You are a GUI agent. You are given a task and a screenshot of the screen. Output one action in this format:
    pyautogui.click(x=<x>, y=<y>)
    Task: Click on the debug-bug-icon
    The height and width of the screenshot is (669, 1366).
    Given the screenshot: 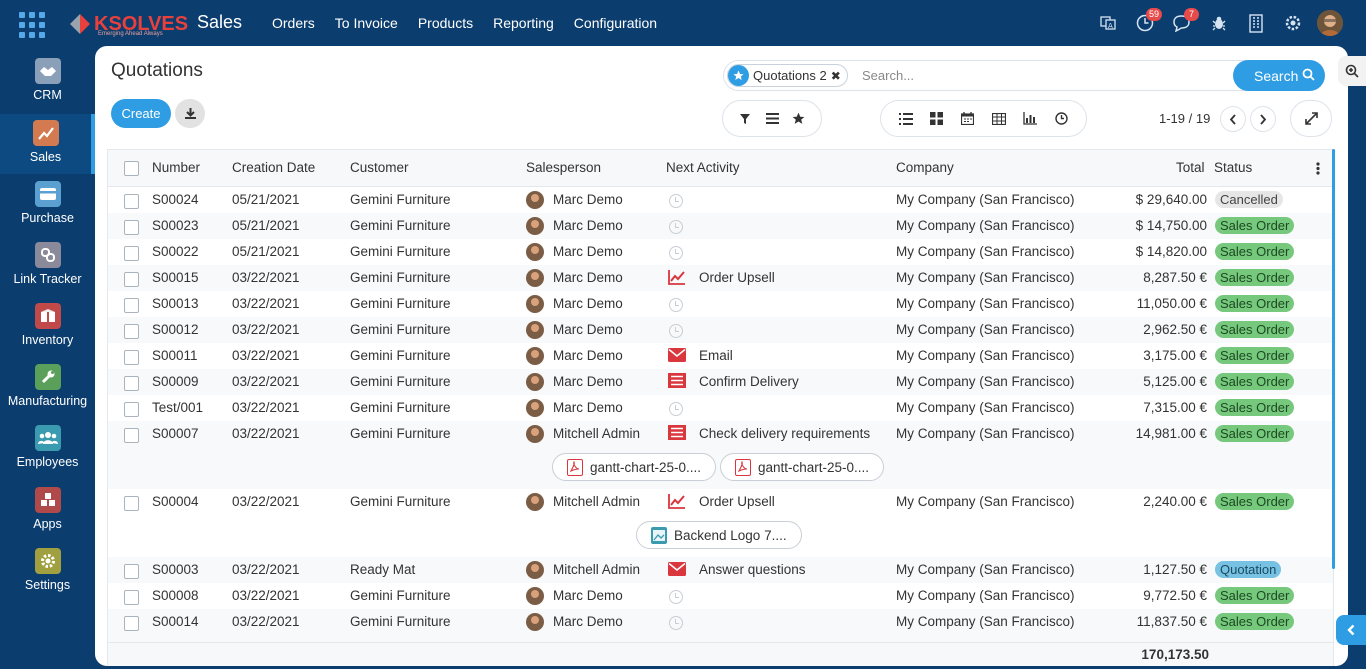 What is the action you would take?
    pyautogui.click(x=1218, y=23)
    